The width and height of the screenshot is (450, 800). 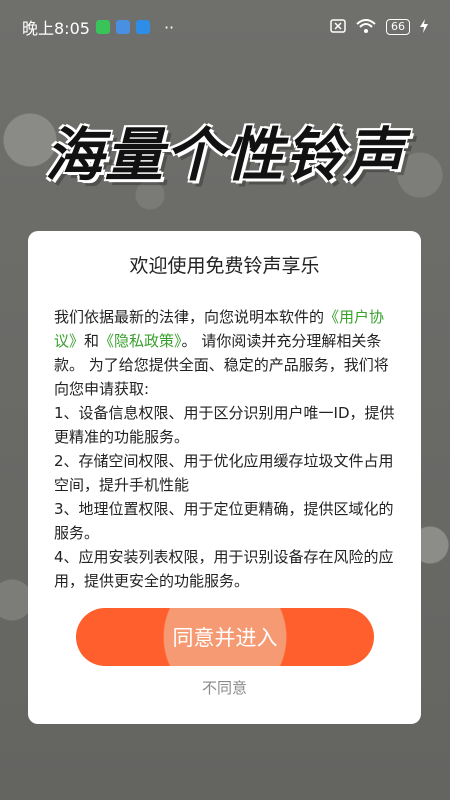 I want to click on intro-prefix: 我们依据最新的法律，向您说明本软件的, so click(x=189, y=317).